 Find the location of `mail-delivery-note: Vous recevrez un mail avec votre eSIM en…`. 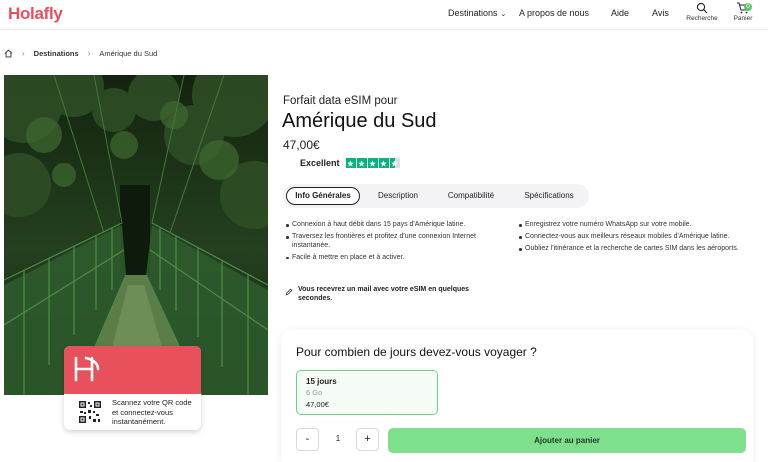

mail-delivery-note: Vous recevrez un mail avec votre eSIM en… is located at coordinates (390, 294).